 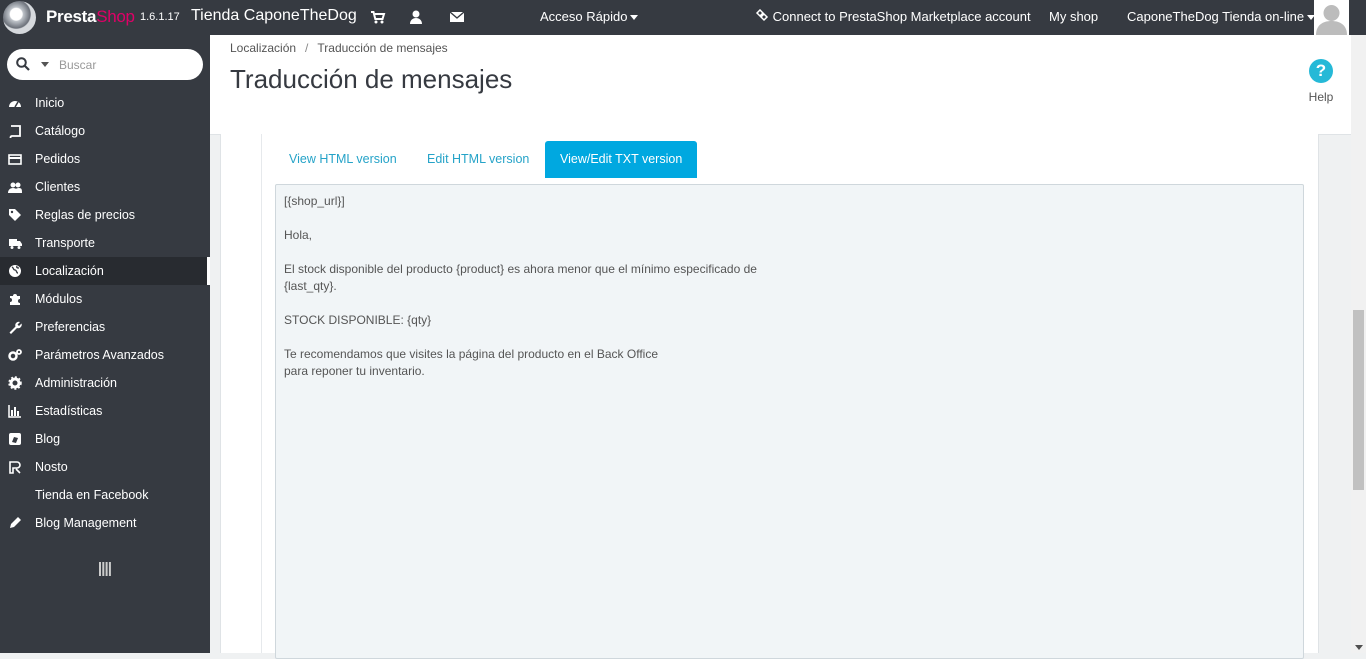 I want to click on truck-icon, so click(x=15, y=244).